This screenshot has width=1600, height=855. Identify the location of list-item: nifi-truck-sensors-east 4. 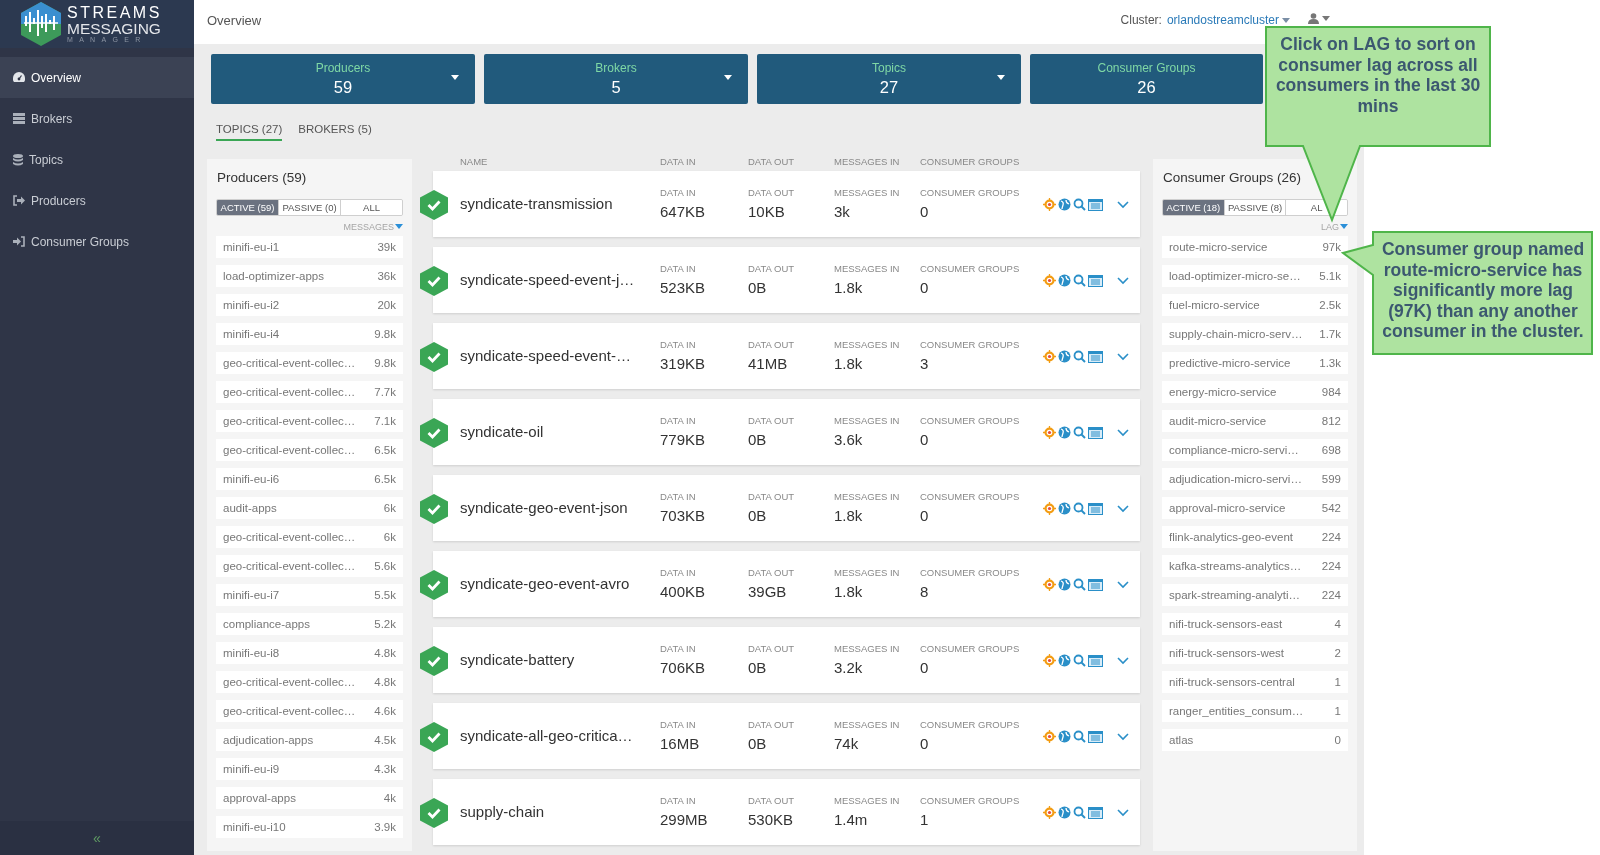
(1255, 624).